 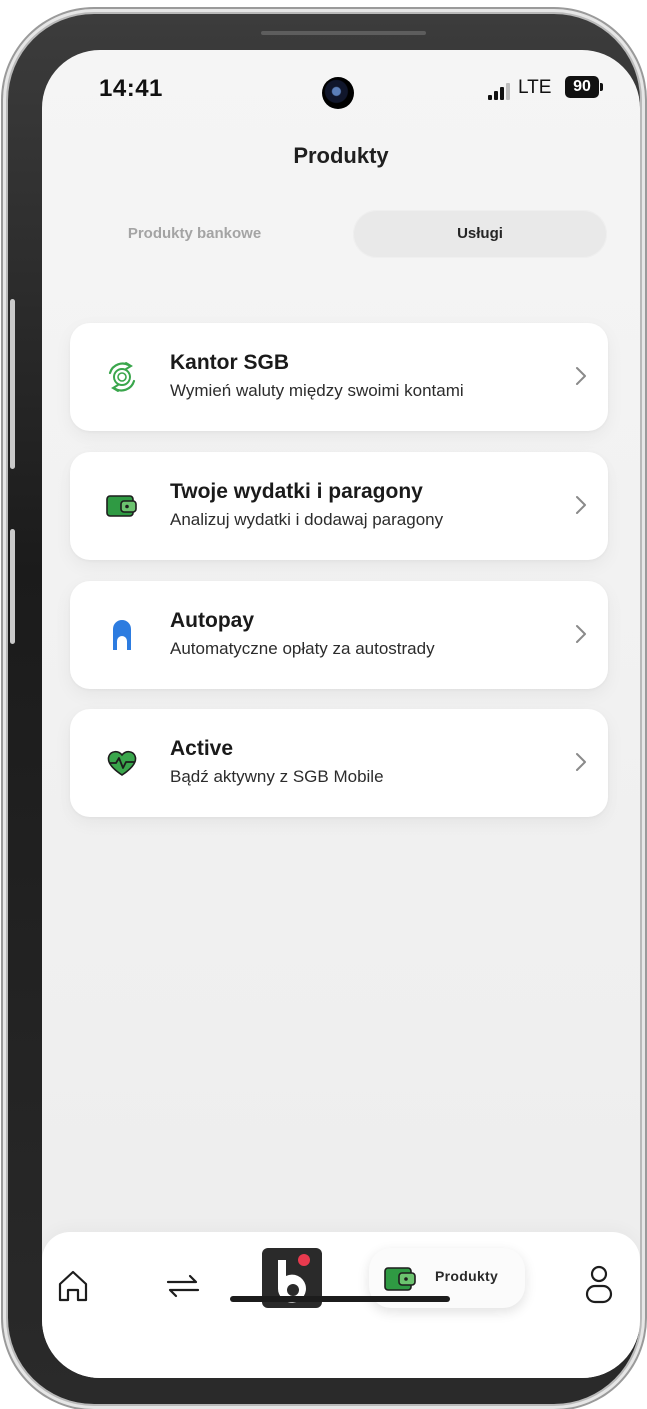 What do you see at coordinates (183, 1286) in the screenshot?
I see `transfer-arrows-icon` at bounding box center [183, 1286].